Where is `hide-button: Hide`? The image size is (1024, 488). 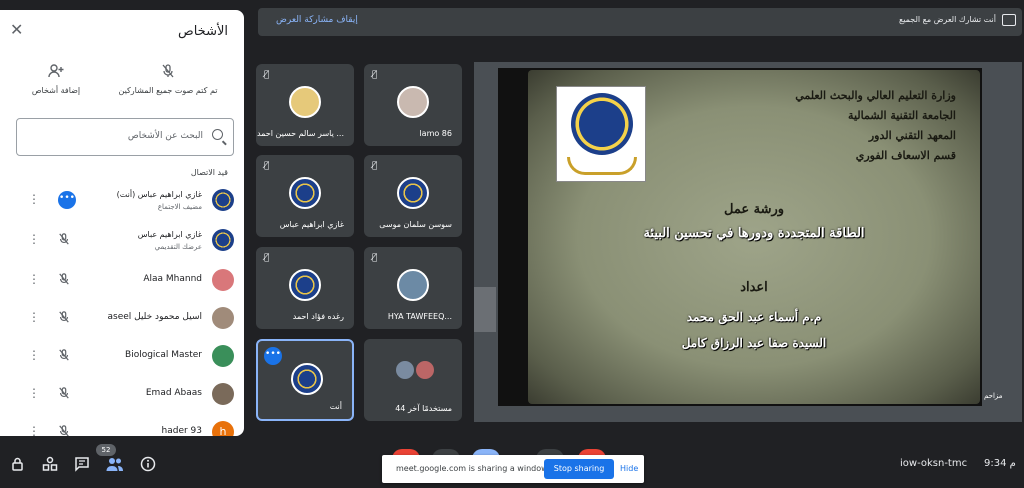
hide-button: Hide is located at coordinates (629, 468).